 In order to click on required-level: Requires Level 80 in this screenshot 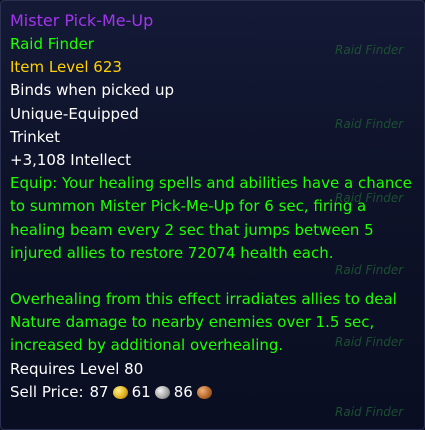, I will do `click(77, 368)`.